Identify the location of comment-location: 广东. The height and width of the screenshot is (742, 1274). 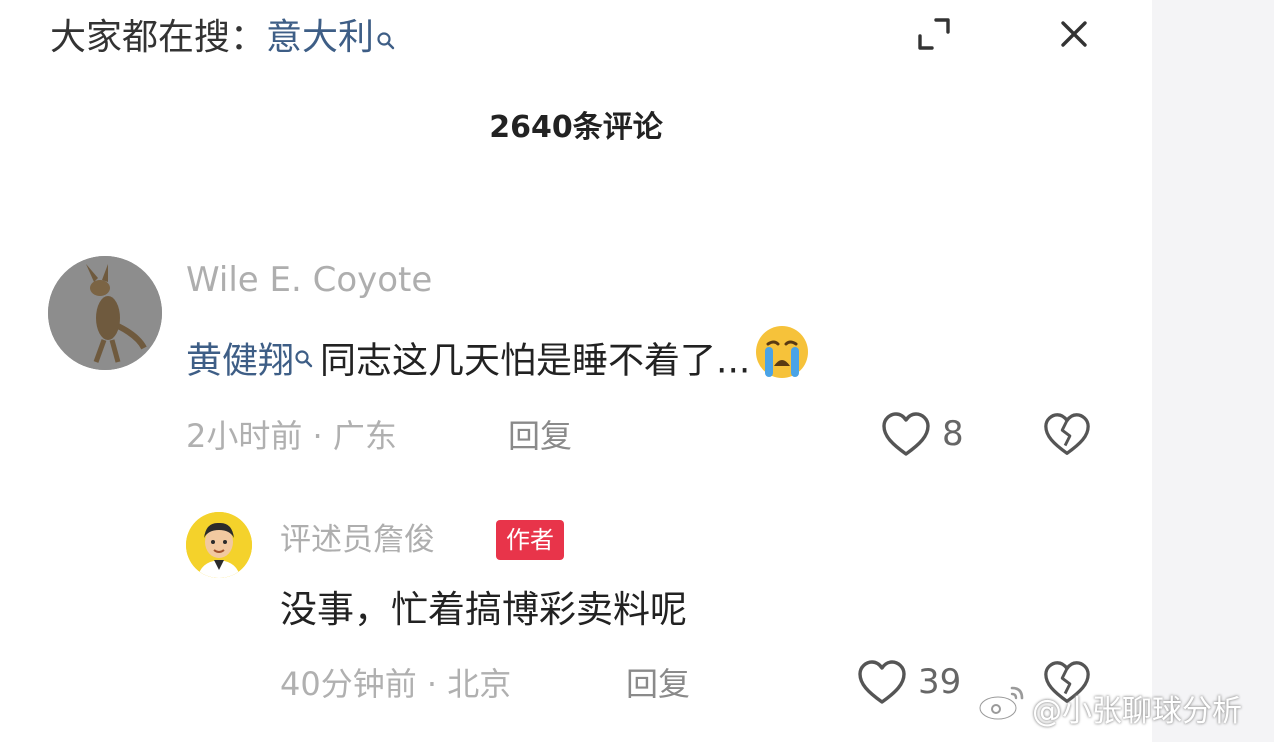
(364, 436).